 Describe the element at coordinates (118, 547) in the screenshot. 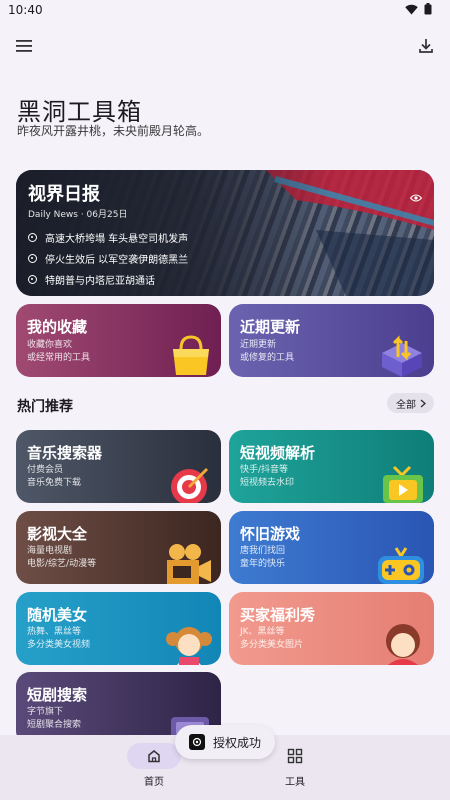

I see `movies-card: 影视大全 海量电视剧 电影/综艺/动漫等` at that location.